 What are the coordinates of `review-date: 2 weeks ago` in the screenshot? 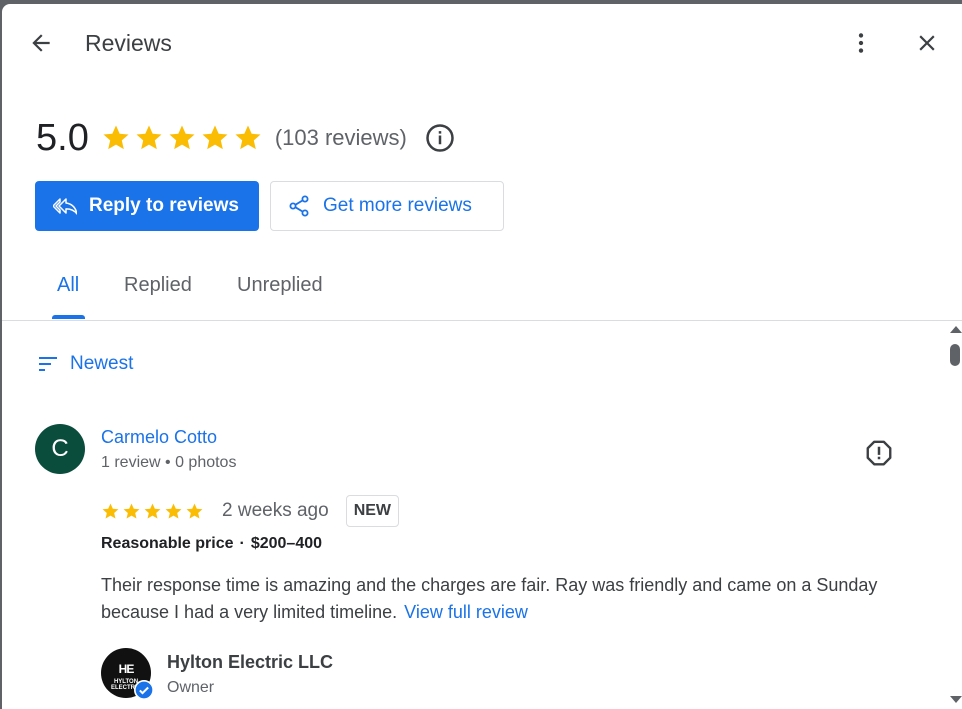 It's located at (275, 510).